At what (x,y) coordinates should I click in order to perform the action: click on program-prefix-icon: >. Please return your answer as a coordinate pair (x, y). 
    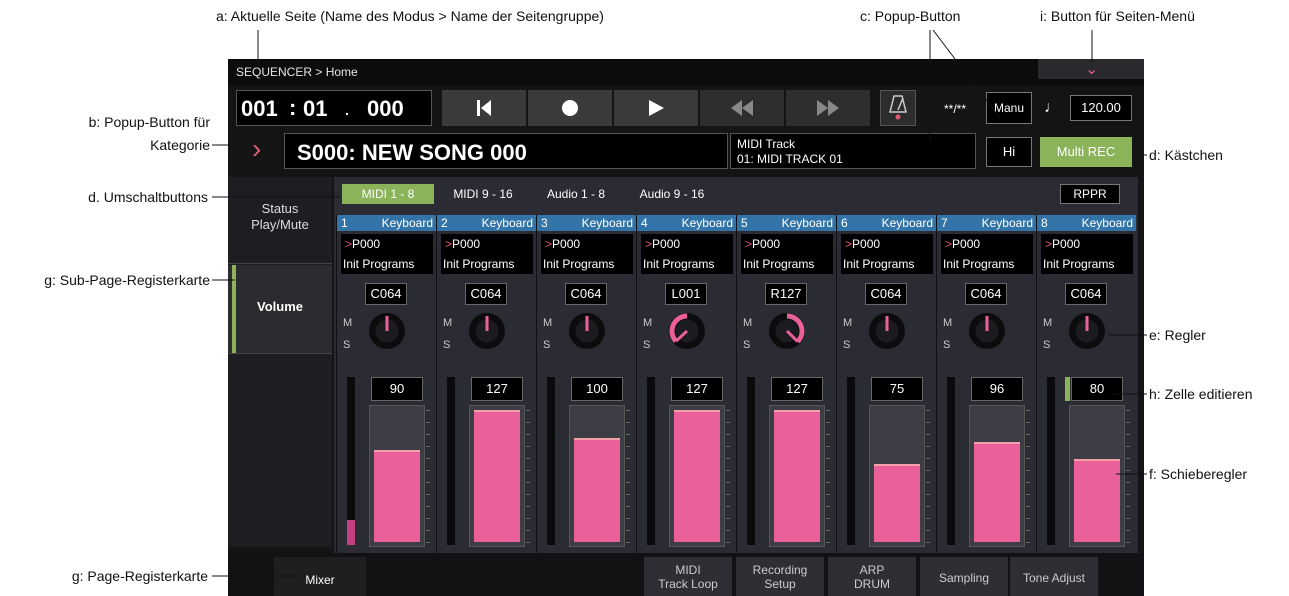
    Looking at the image, I should click on (349, 244).